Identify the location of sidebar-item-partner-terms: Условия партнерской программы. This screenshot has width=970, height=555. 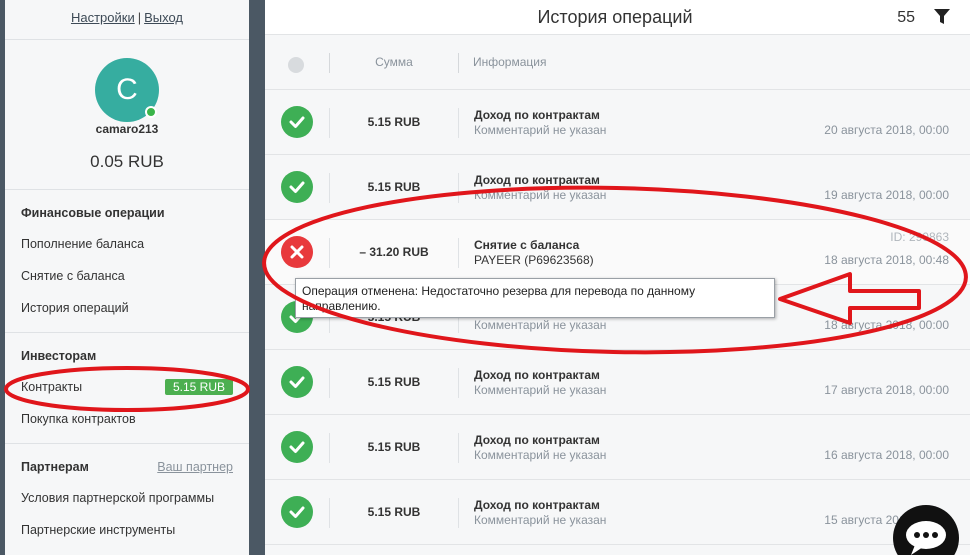
(127, 498).